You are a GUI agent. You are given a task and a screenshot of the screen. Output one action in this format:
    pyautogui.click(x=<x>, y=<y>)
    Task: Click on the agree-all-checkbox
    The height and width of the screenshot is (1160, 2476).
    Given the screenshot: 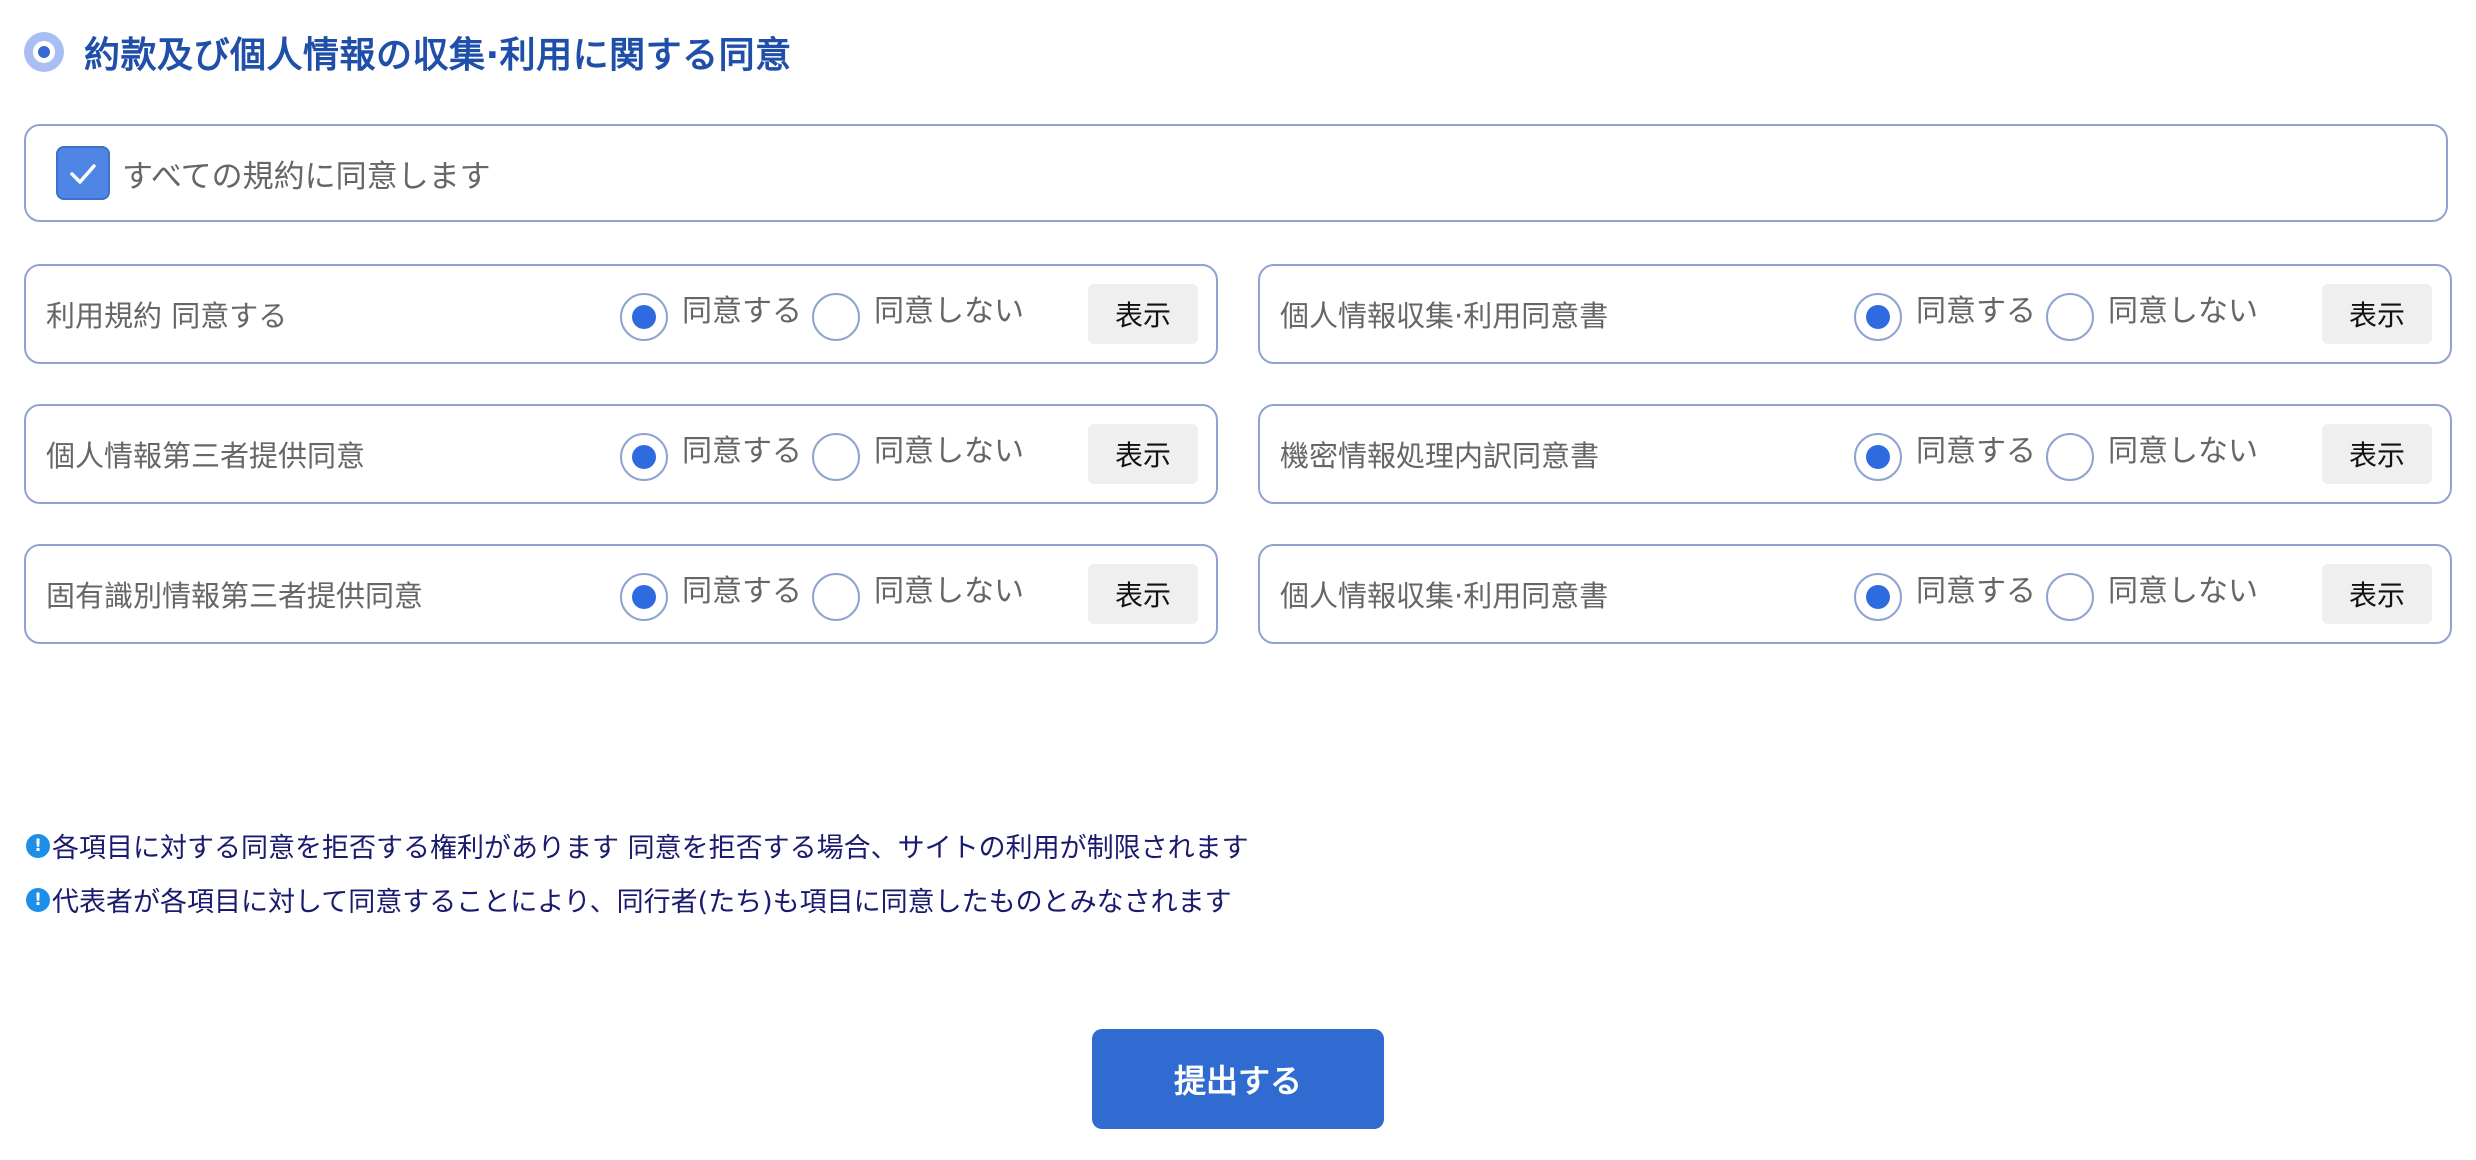 What is the action you would take?
    pyautogui.click(x=83, y=173)
    